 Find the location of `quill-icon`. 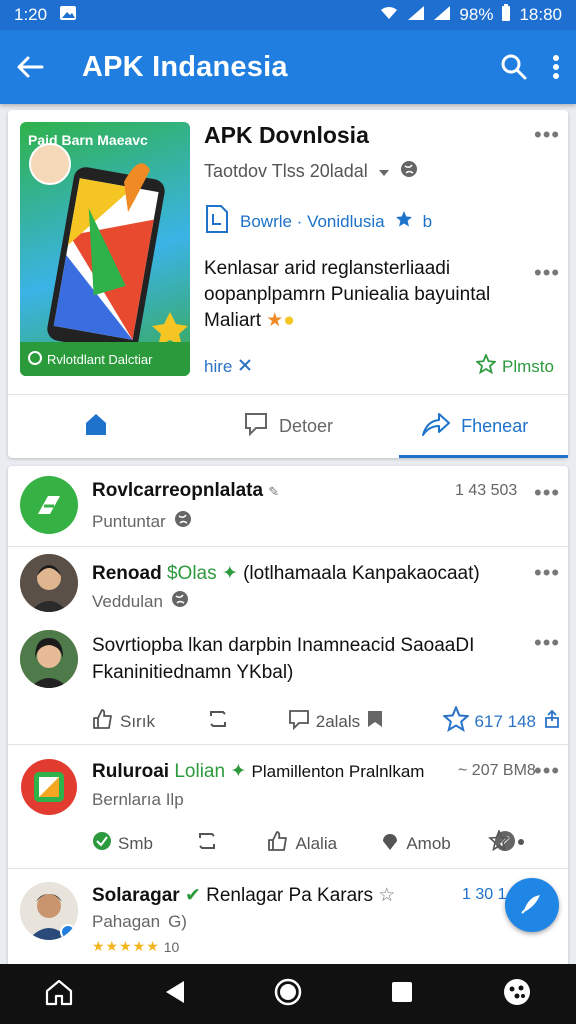

quill-icon is located at coordinates (532, 905).